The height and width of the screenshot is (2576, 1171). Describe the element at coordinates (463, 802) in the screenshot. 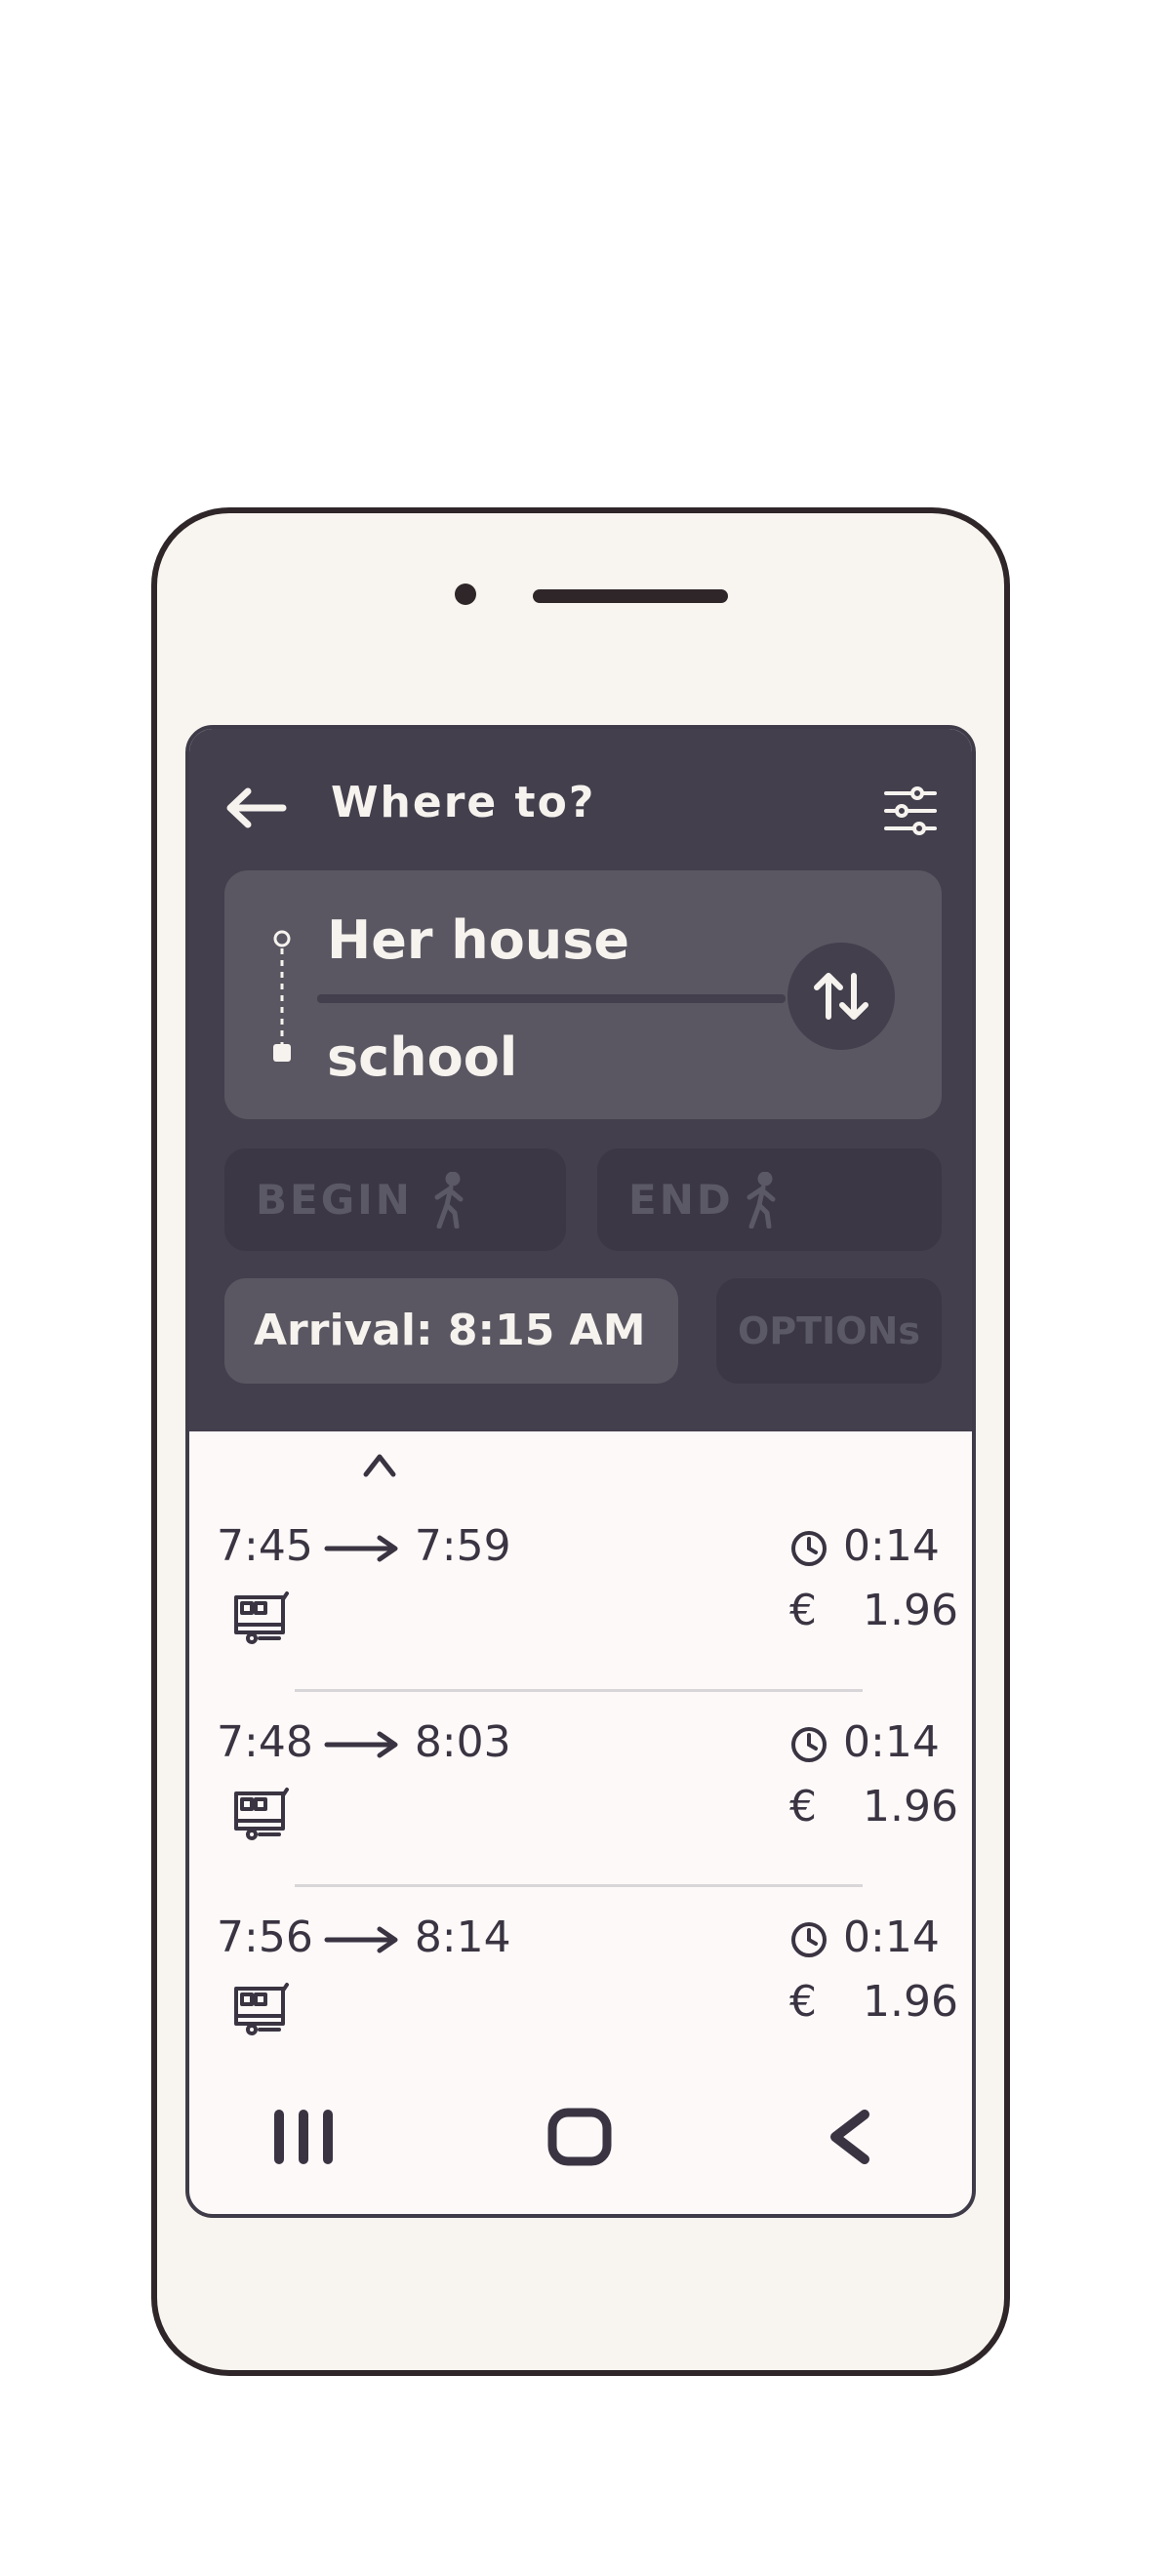

I see `page-title: Where to?` at that location.